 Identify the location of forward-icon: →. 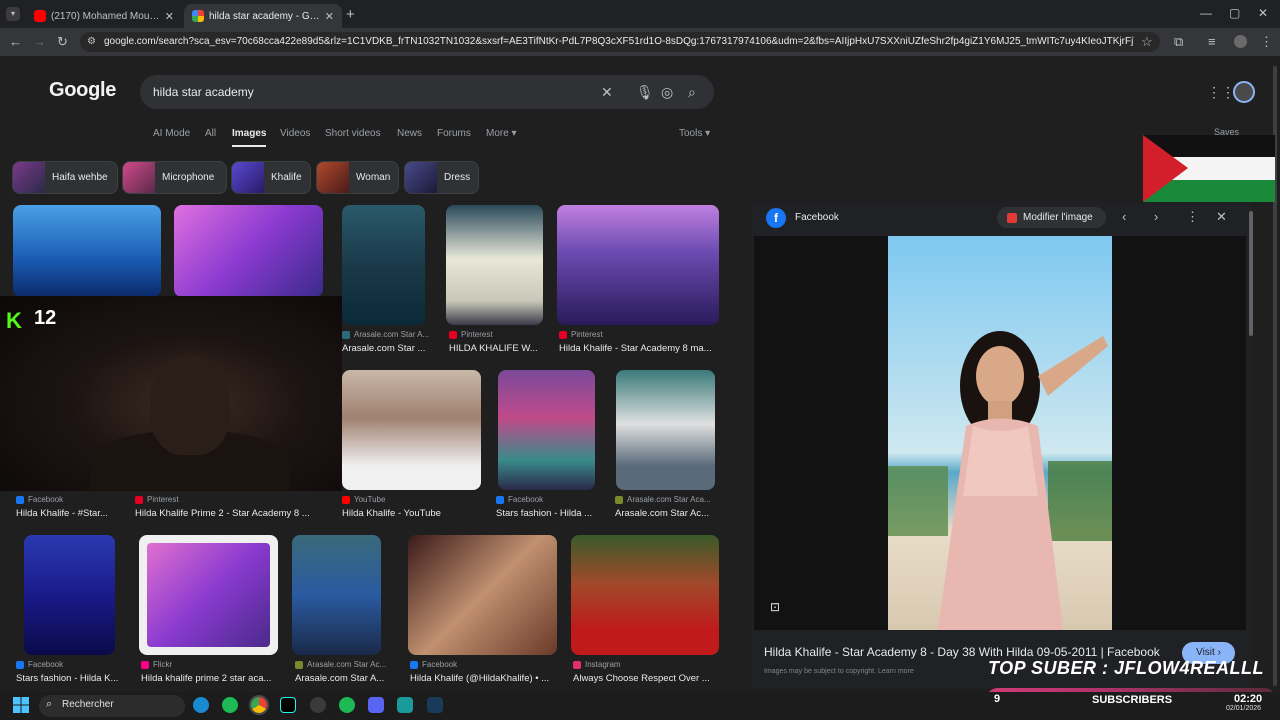
(39, 41).